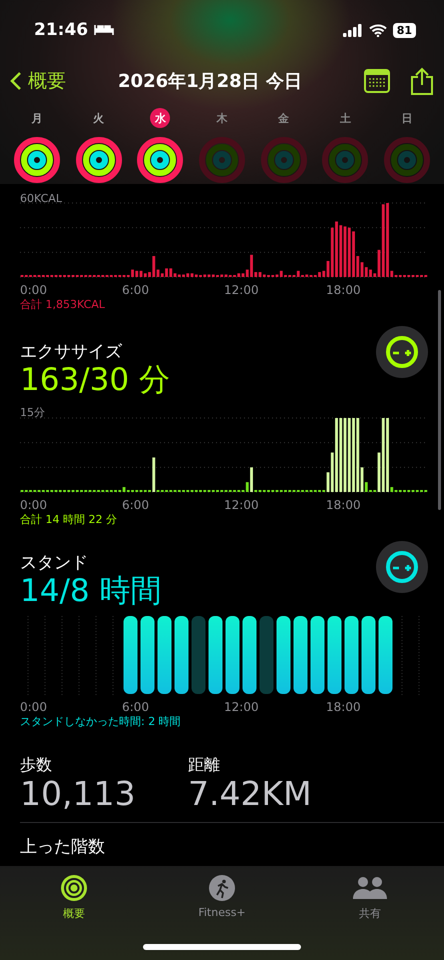 This screenshot has height=960, width=444. I want to click on stat-label: 距離, so click(204, 765).